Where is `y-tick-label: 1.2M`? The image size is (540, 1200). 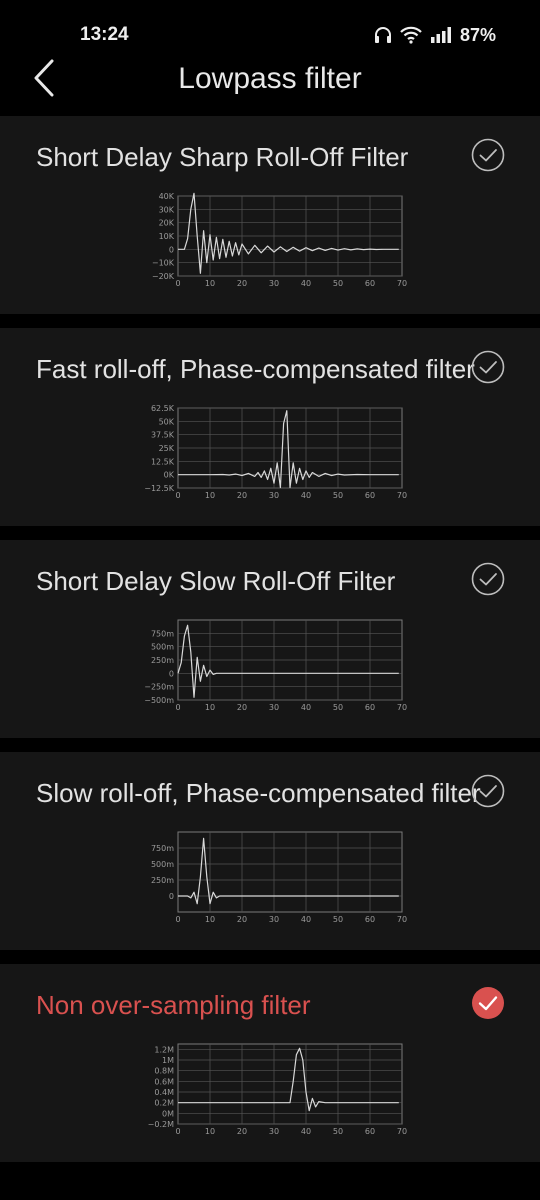 y-tick-label: 1.2M is located at coordinates (164, 1049).